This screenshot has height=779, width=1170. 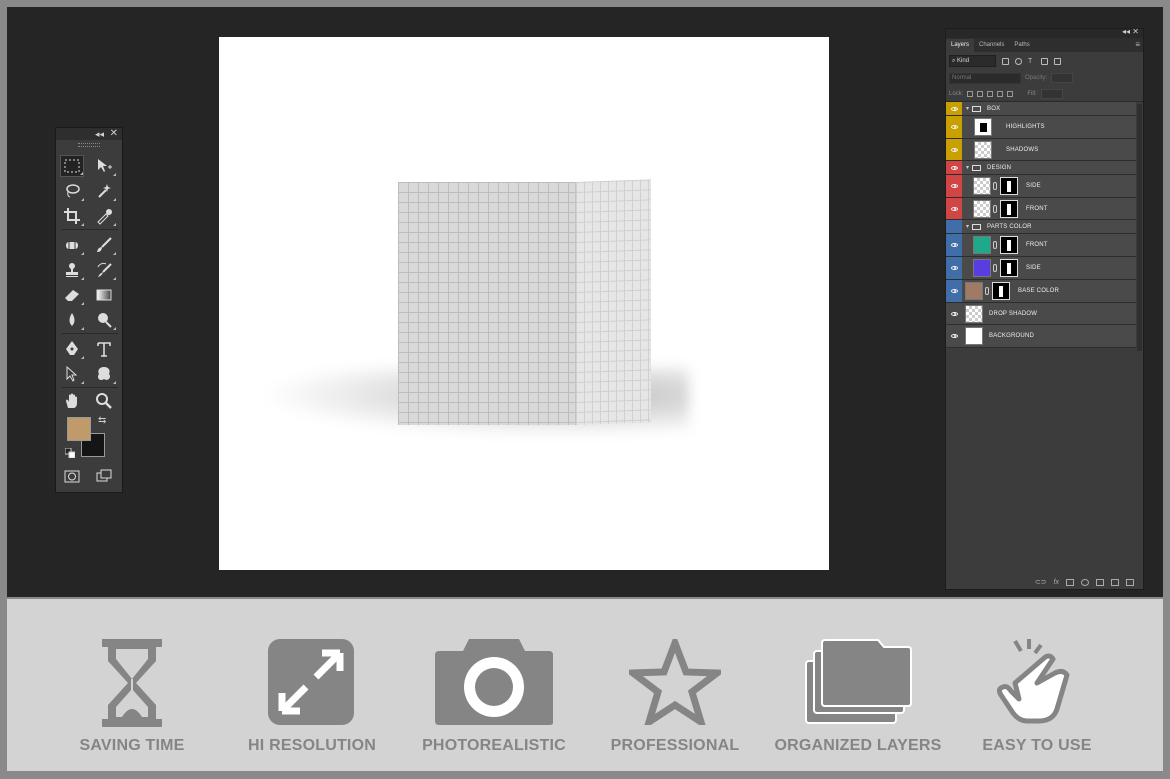 What do you see at coordinates (1137, 44) in the screenshot?
I see `panel-menu-icon: ≡` at bounding box center [1137, 44].